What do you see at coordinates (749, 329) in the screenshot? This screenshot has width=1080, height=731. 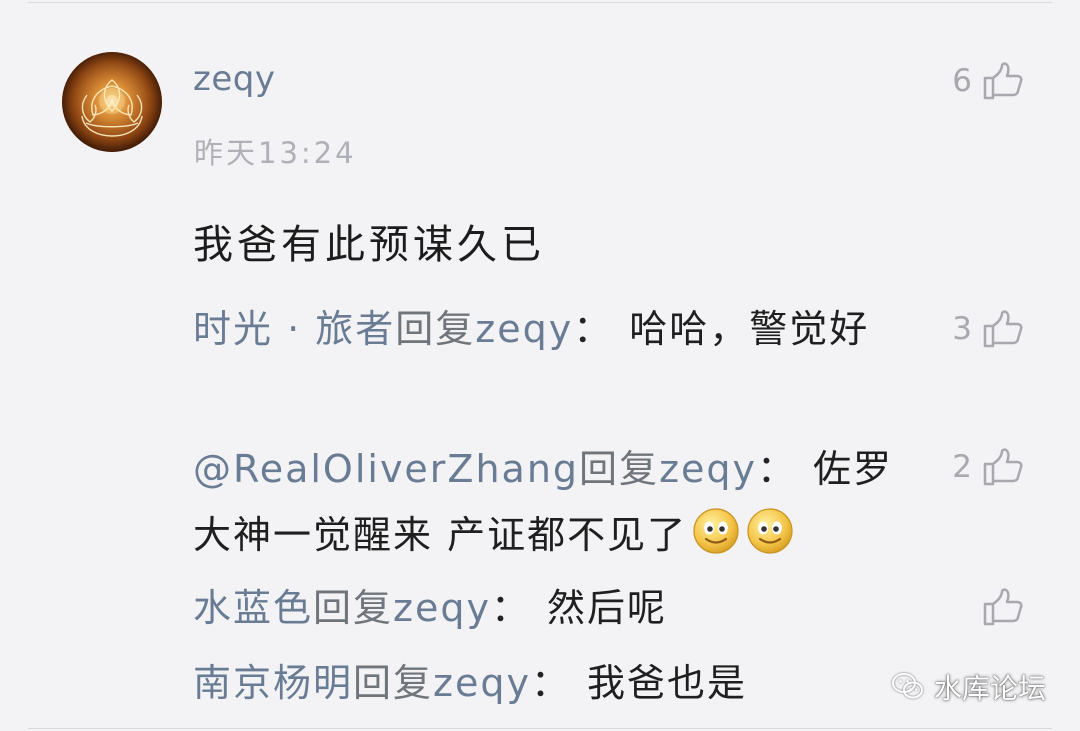 I see `reply-text: 哈哈，警觉好` at bounding box center [749, 329].